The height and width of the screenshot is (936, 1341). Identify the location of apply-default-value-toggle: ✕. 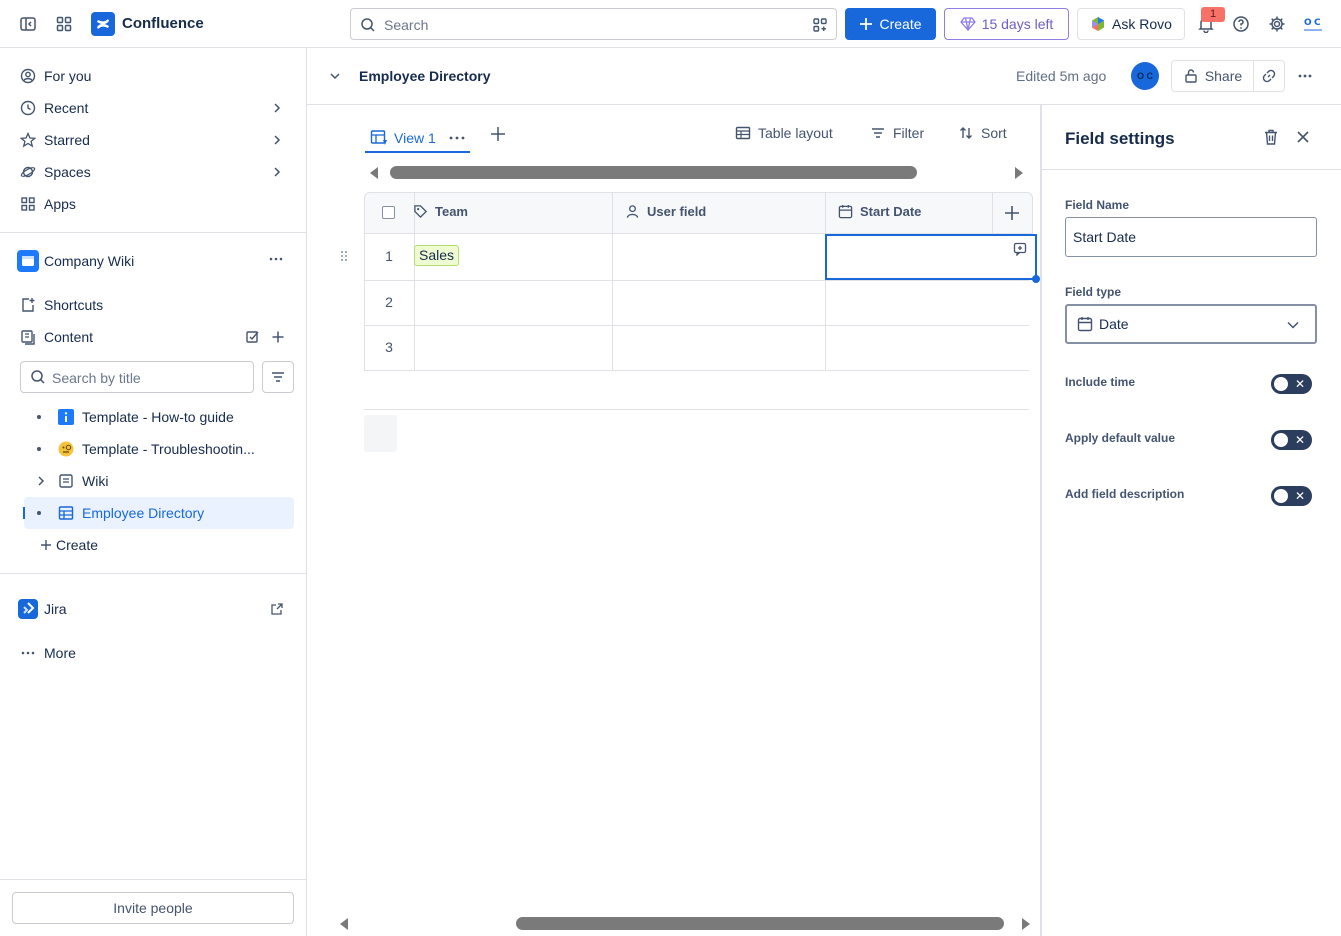
(1291, 440).